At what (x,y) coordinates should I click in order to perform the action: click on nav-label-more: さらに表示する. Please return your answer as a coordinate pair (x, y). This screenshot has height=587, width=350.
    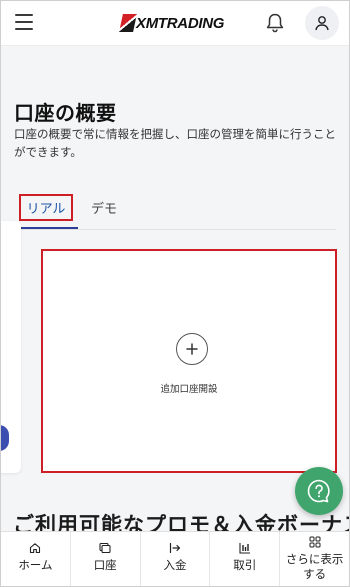
    Looking at the image, I should click on (314, 566).